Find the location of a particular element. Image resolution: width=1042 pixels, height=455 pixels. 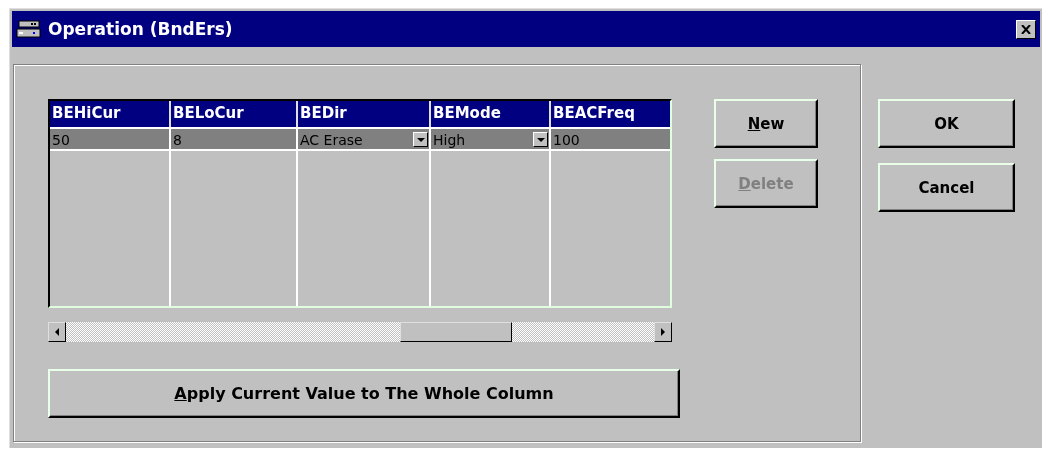

close-button is located at coordinates (1026, 29).